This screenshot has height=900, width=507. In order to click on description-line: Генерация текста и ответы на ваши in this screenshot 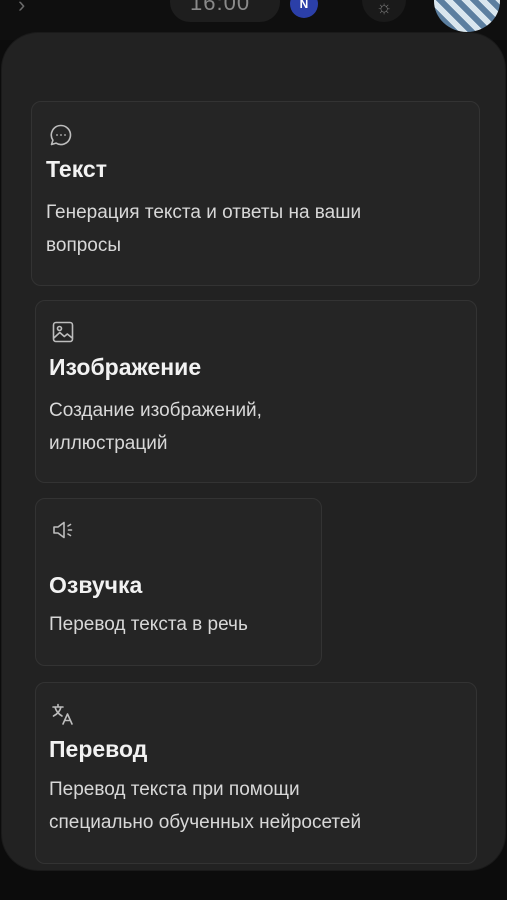, I will do `click(204, 212)`.